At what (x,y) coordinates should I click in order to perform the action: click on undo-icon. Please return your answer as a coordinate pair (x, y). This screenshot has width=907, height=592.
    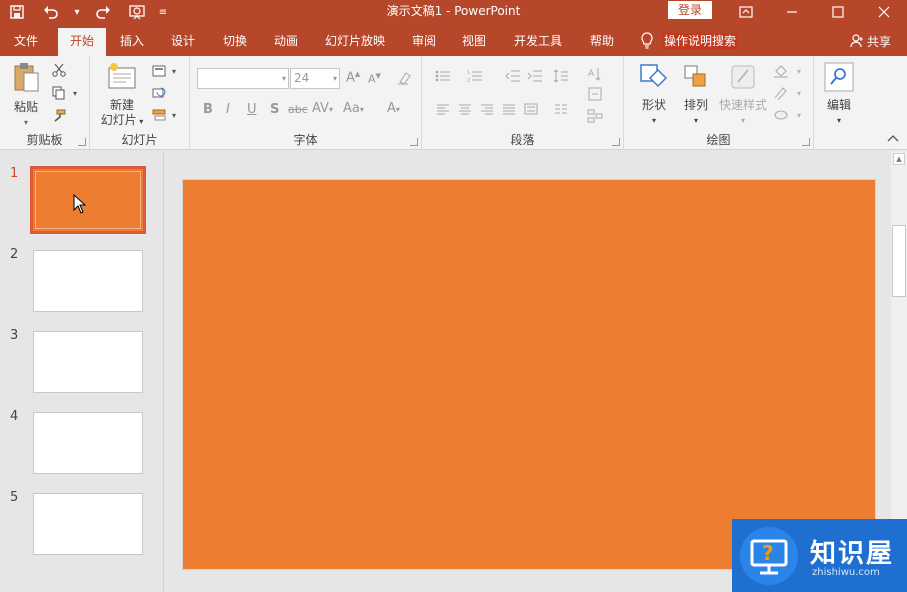
    Looking at the image, I should click on (51, 12).